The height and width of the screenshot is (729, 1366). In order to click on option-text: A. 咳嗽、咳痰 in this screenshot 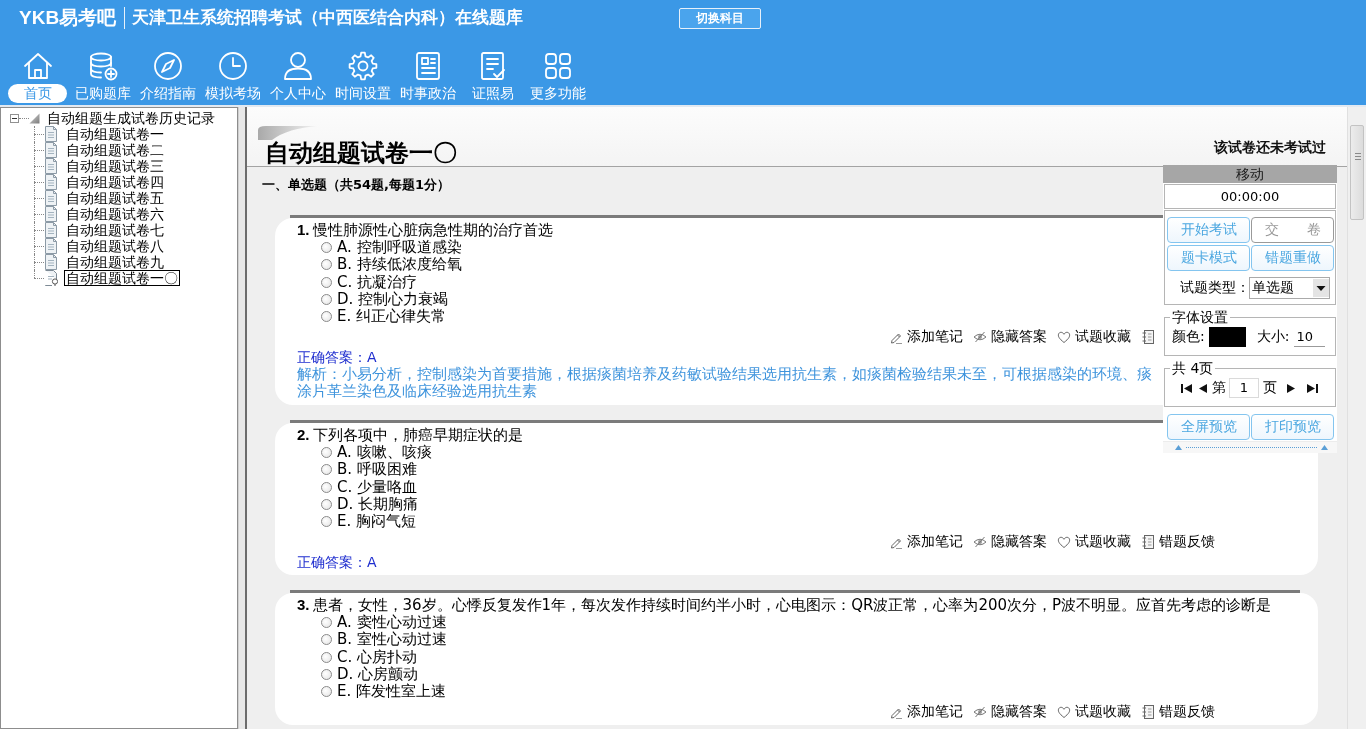, I will do `click(384, 452)`.